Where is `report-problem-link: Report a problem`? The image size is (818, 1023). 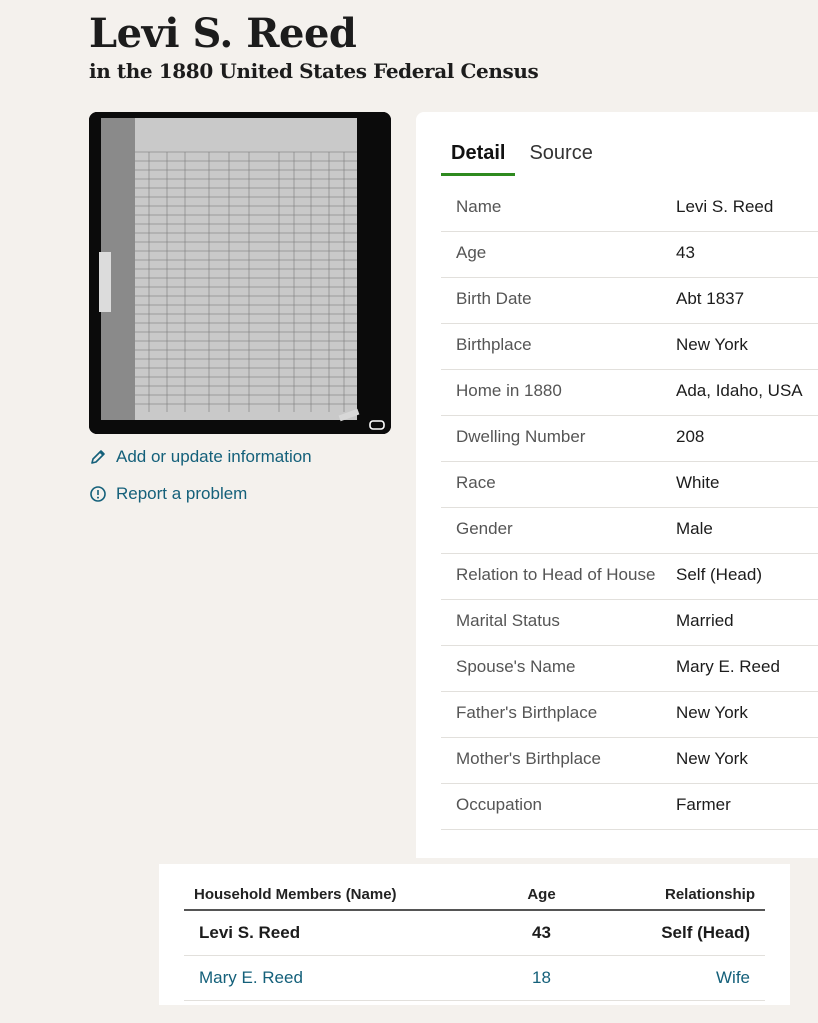 report-problem-link: Report a problem is located at coordinates (168, 494).